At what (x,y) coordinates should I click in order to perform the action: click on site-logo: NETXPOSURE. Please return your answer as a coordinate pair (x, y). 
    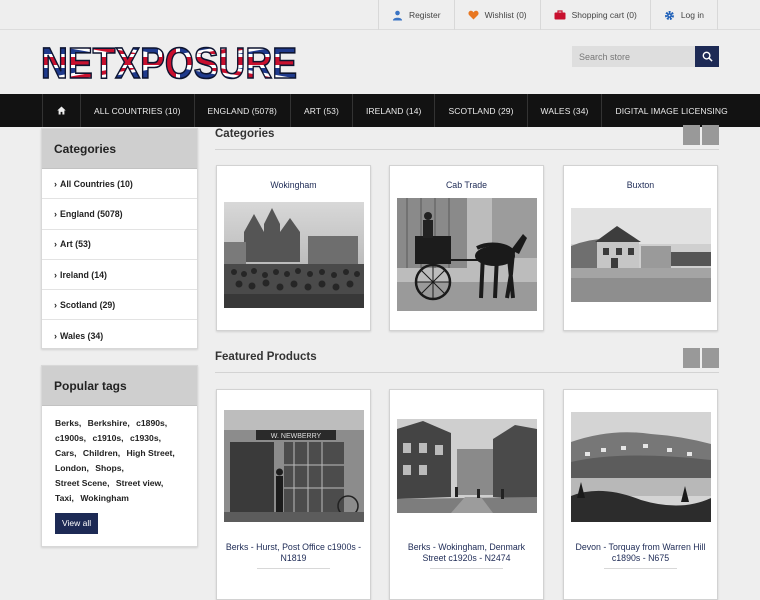
    Looking at the image, I should click on (169, 63).